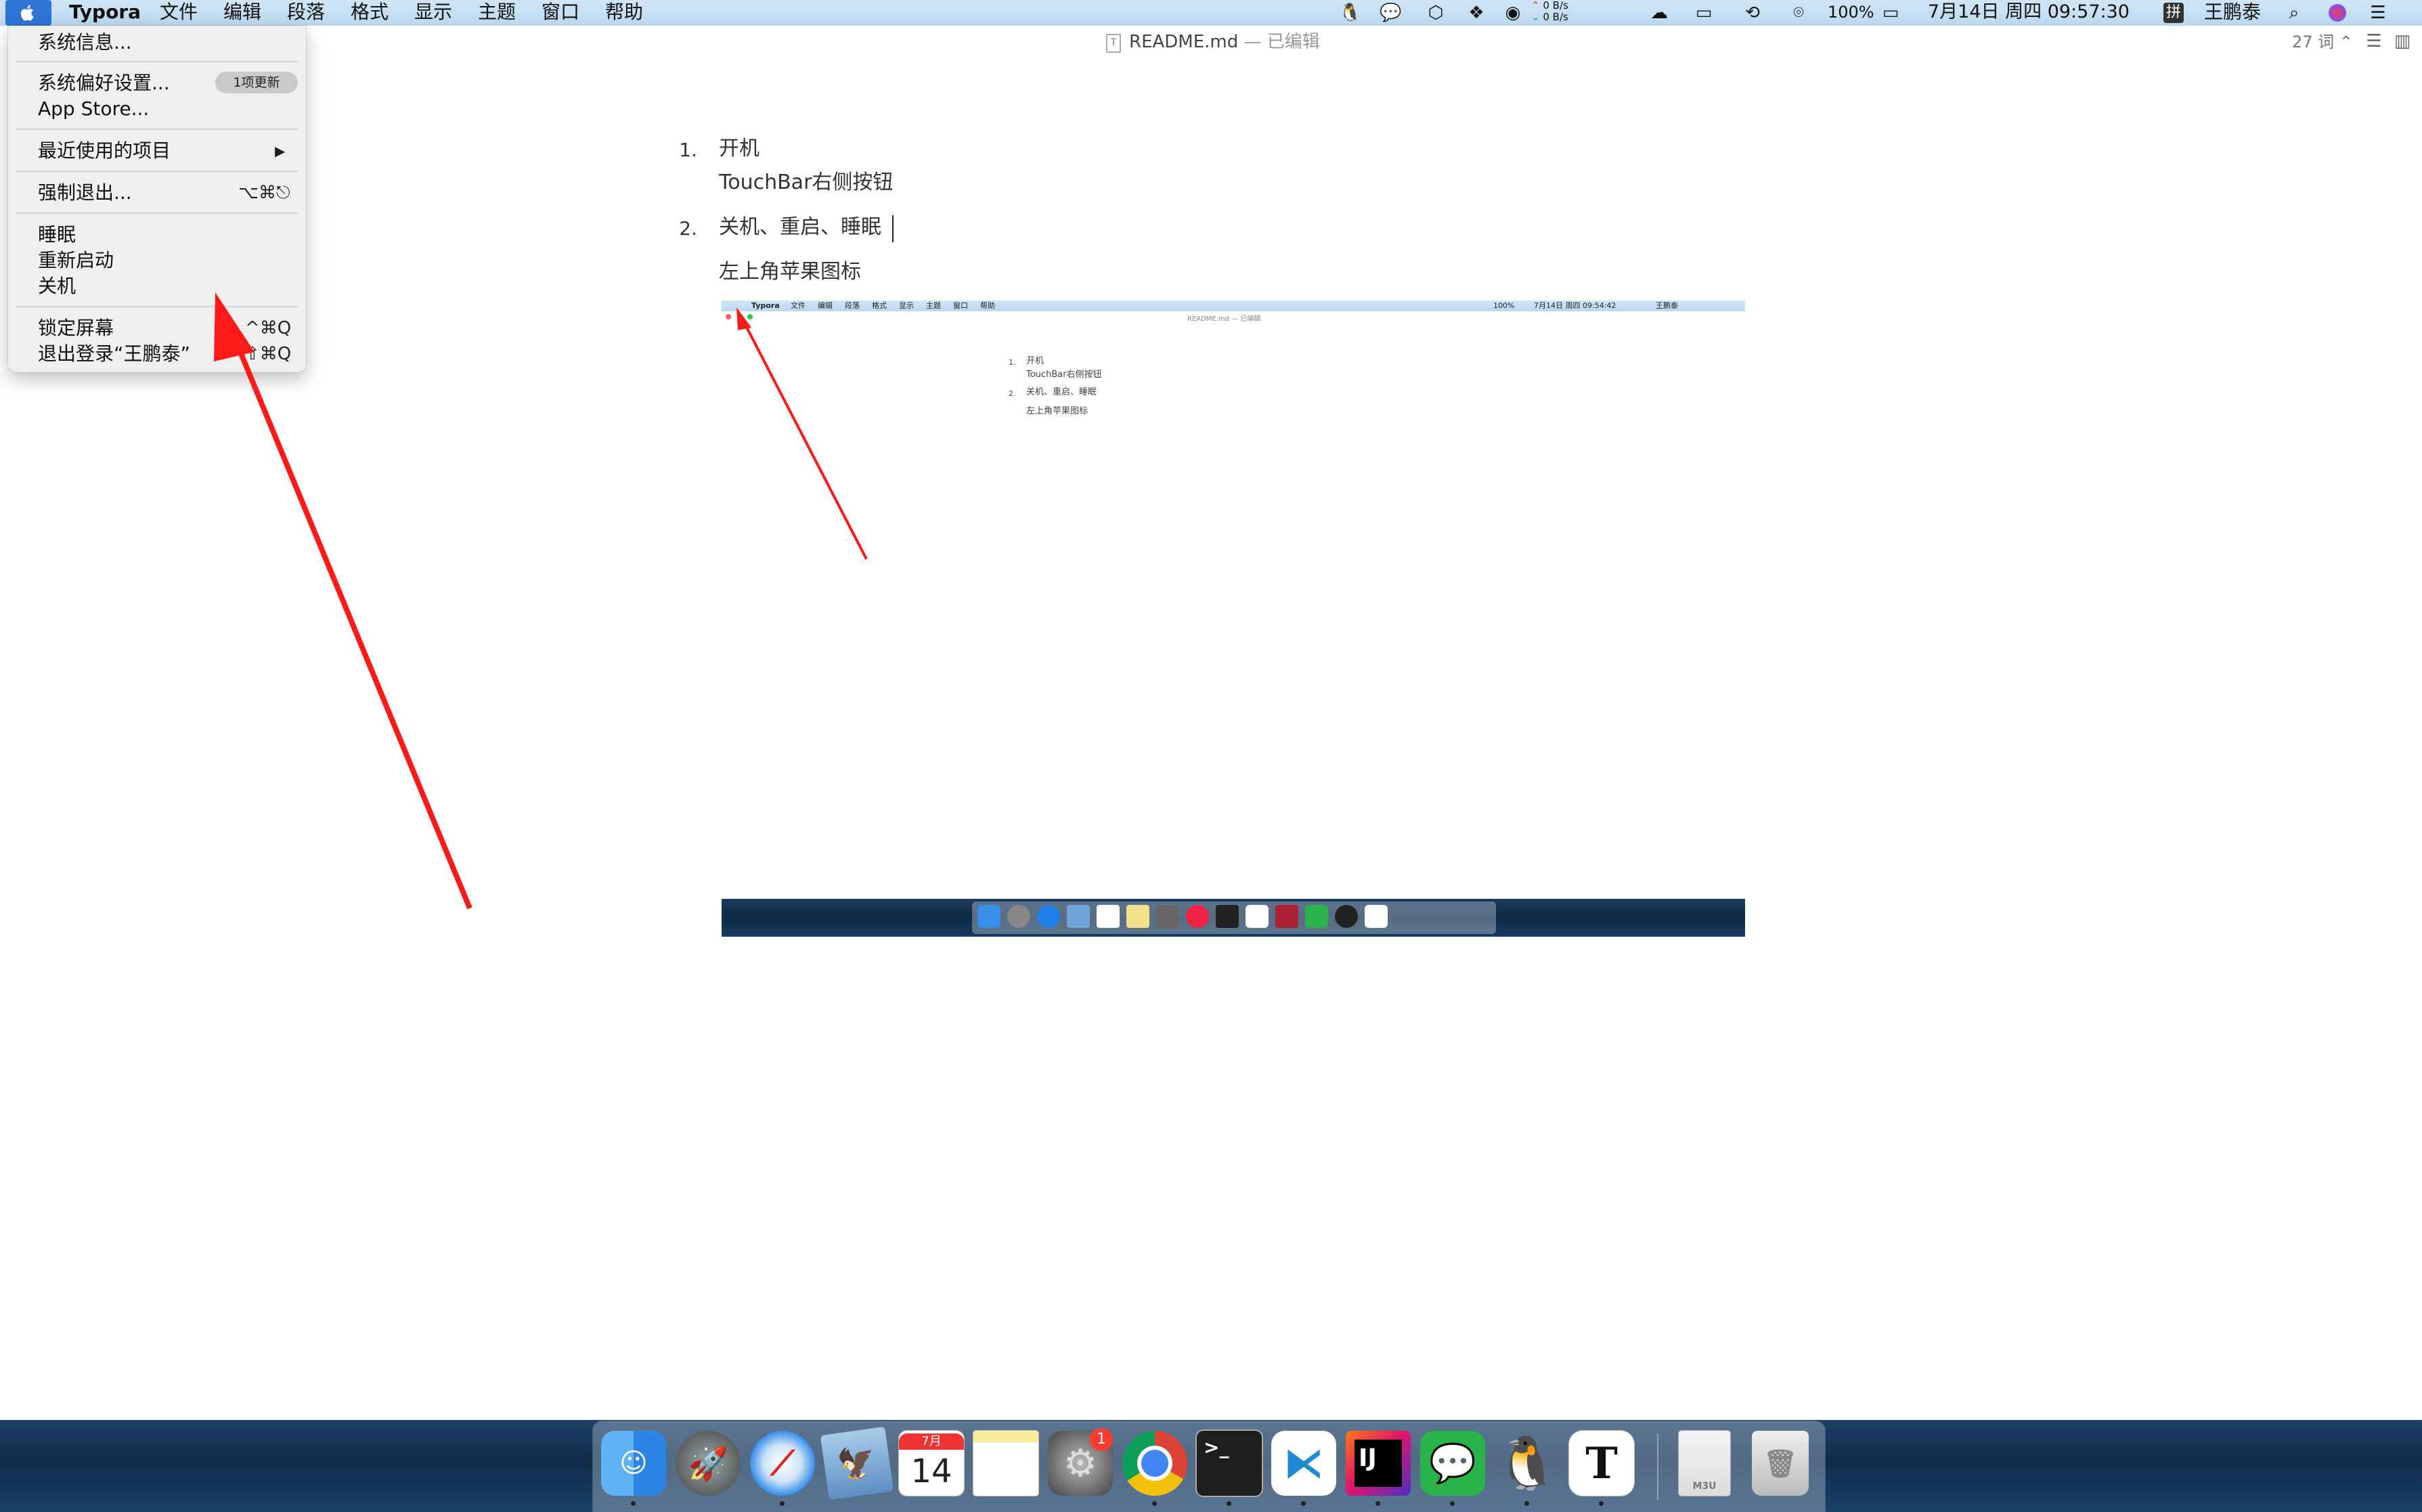 This screenshot has height=1512, width=2422. Describe the element at coordinates (1005, 1464) in the screenshot. I see `notes-icon` at that location.